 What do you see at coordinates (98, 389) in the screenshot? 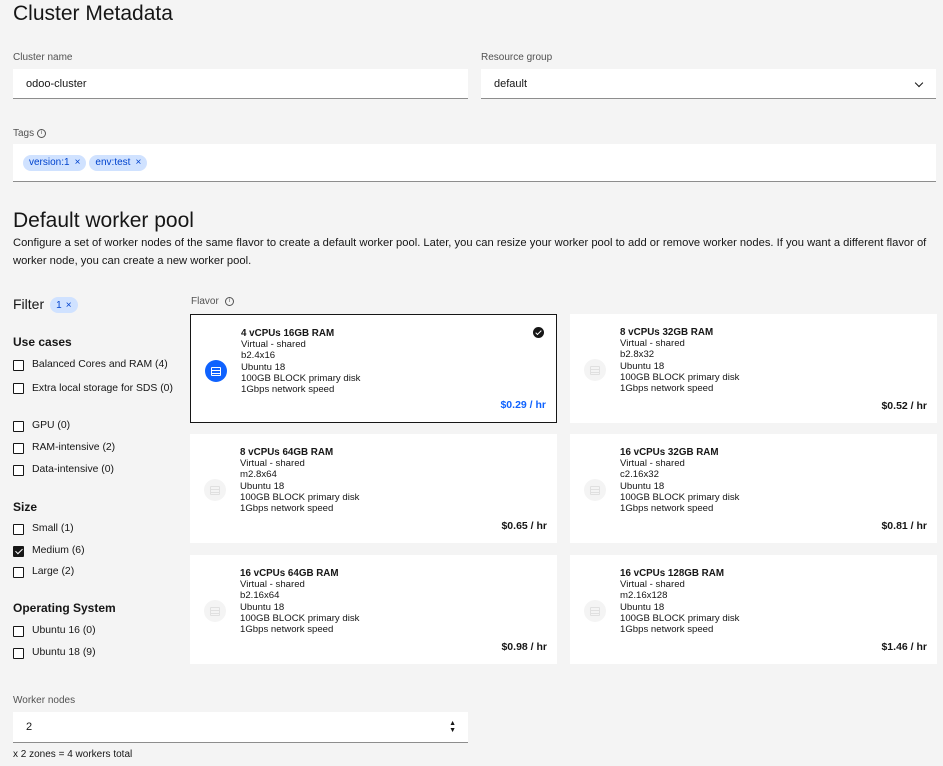
I see `filter-option: Extra local storage for SDS (0)` at bounding box center [98, 389].